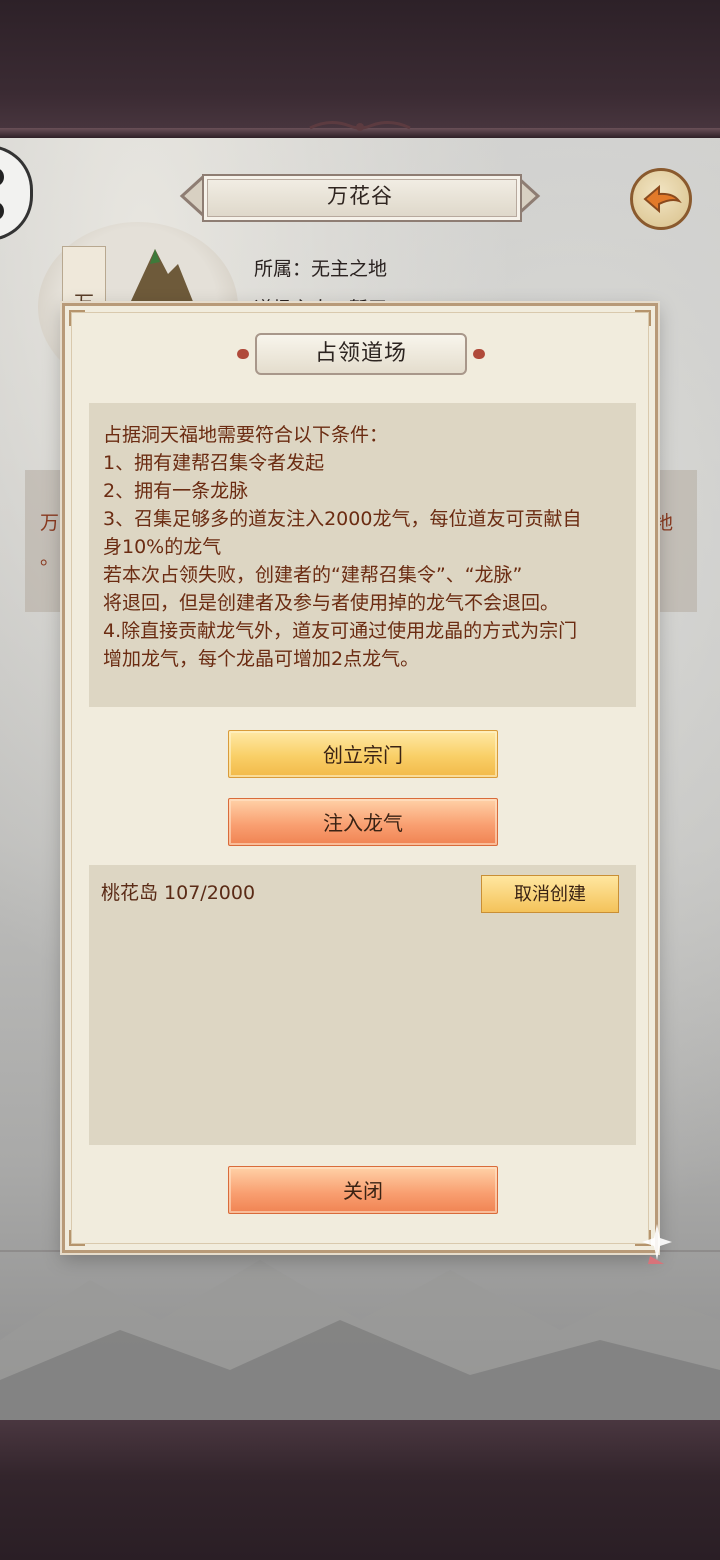  I want to click on dialog-title: 占领道场, so click(360, 353).